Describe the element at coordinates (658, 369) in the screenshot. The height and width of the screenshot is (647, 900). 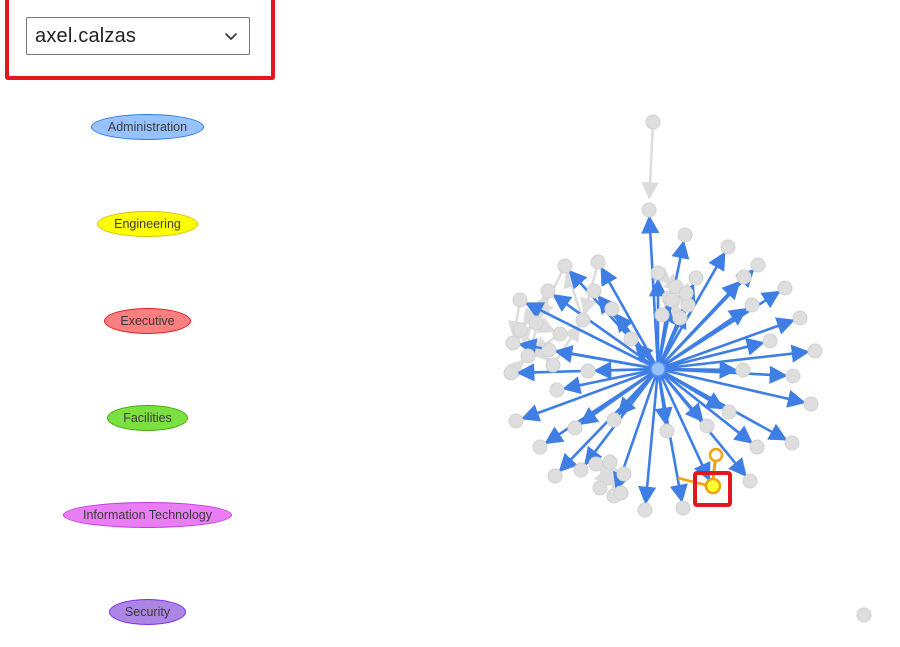
I see `selected-user-node` at that location.